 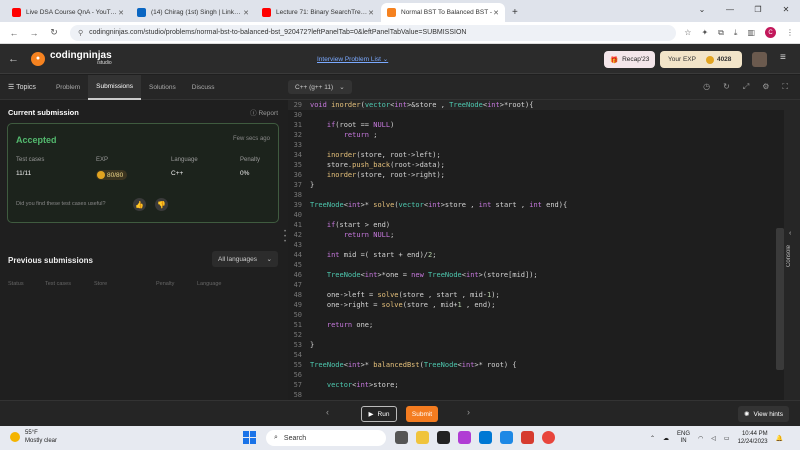 I want to click on office-icon, so click(x=527, y=437).